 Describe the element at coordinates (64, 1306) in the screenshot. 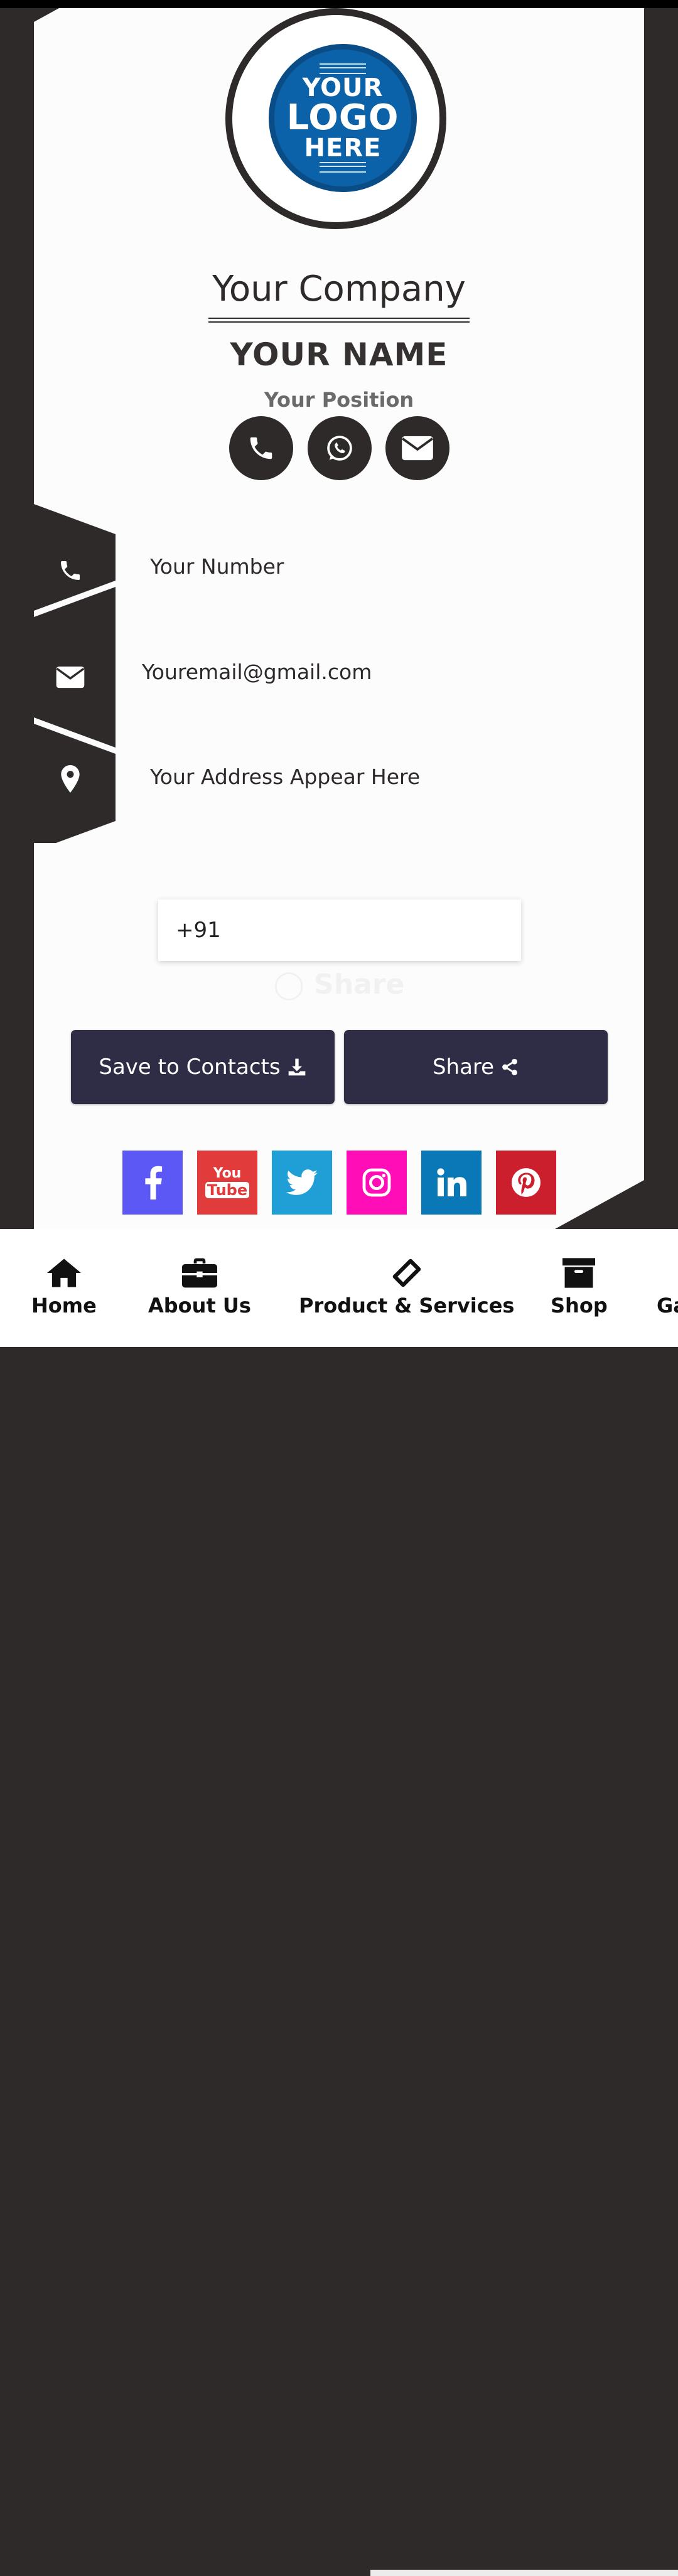

I see `nav-label-home: Home` at that location.